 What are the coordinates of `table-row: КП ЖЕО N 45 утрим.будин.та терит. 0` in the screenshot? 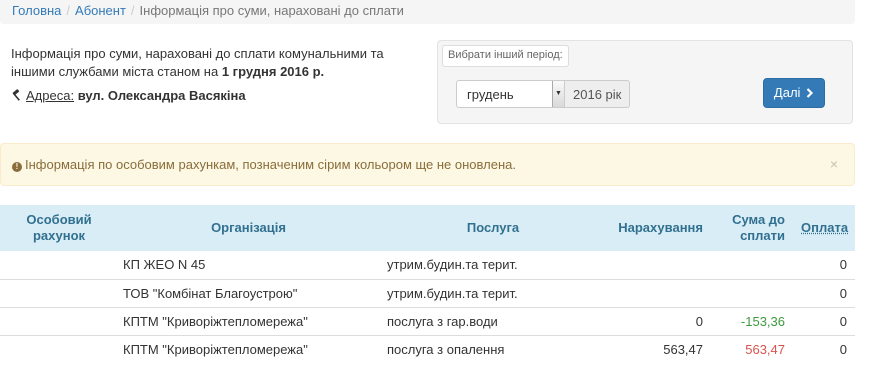 It's located at (427, 265).